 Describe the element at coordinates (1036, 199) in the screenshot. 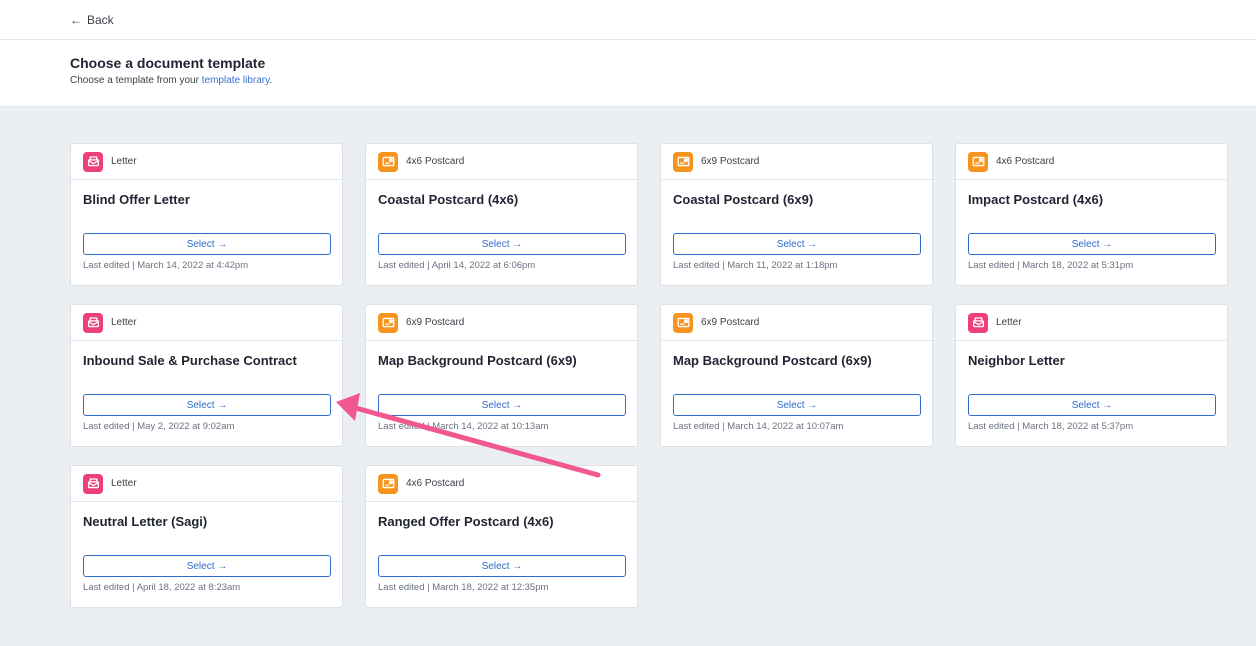

I see `template-title: Impact Postcard (4x6)` at that location.